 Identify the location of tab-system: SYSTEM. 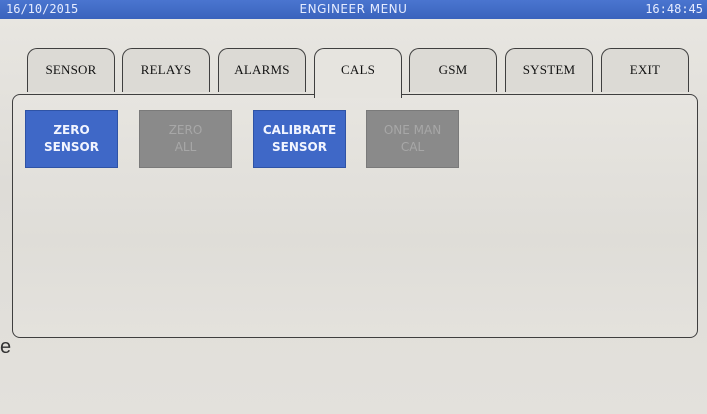
(549, 70).